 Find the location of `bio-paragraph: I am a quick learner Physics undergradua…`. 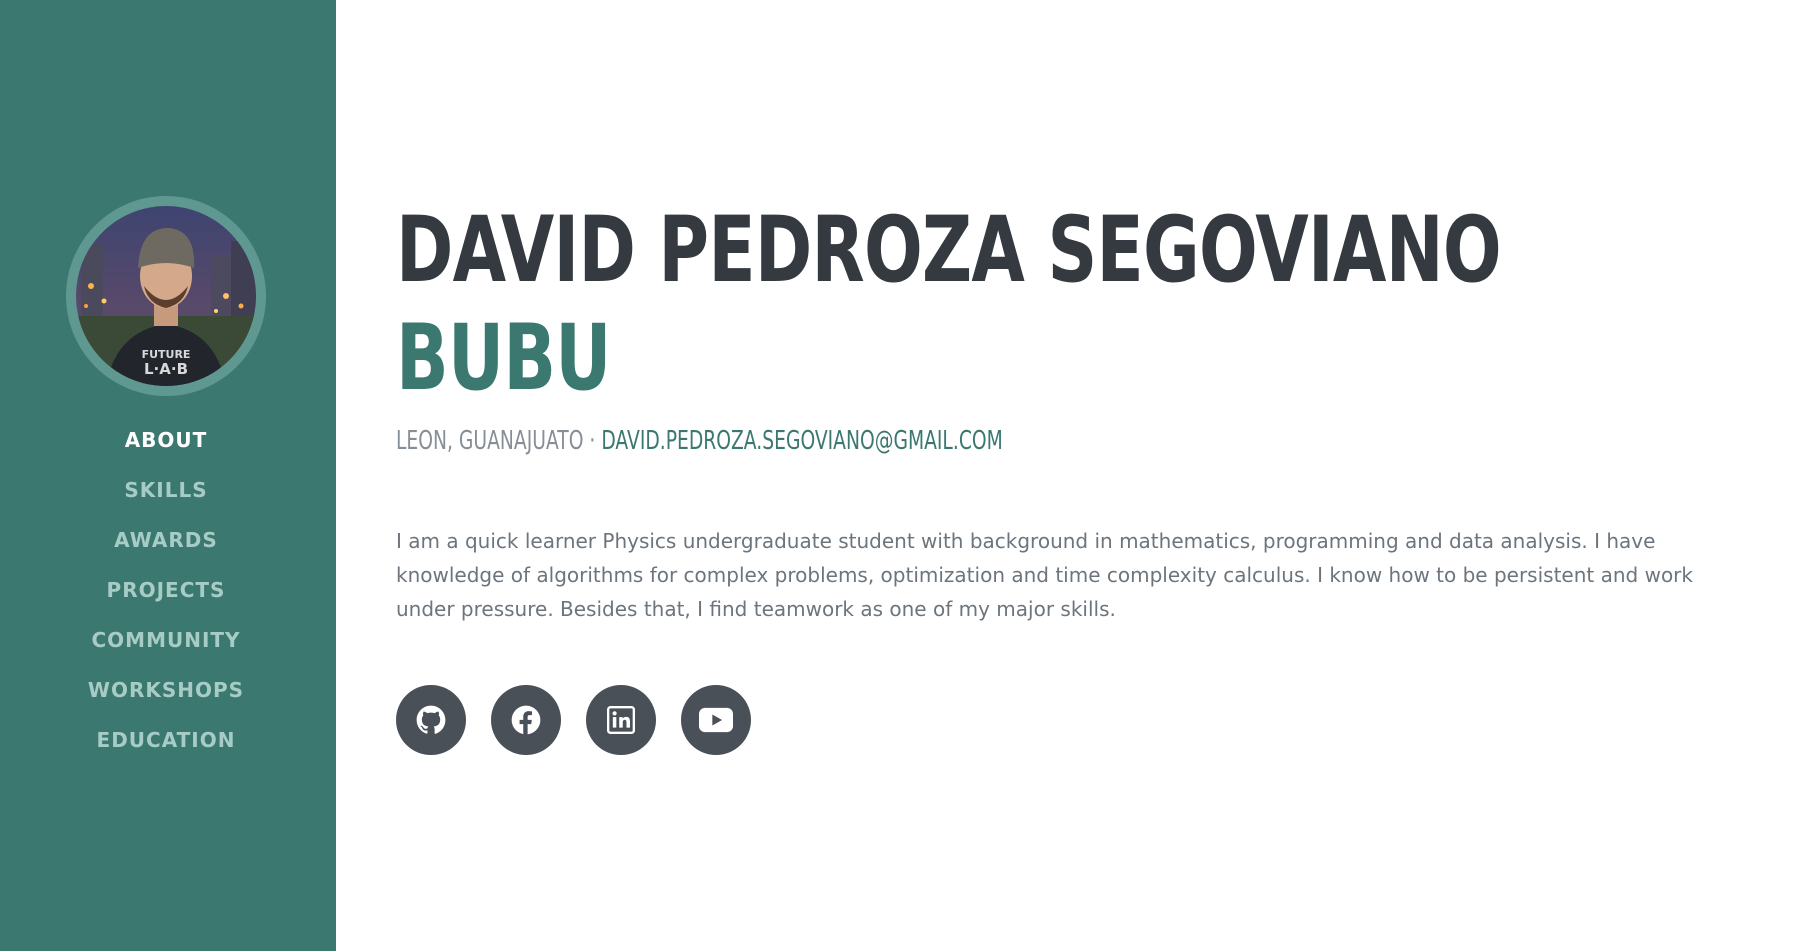

bio-paragraph: I am a quick learner Physics undergradua… is located at coordinates (1044, 575).